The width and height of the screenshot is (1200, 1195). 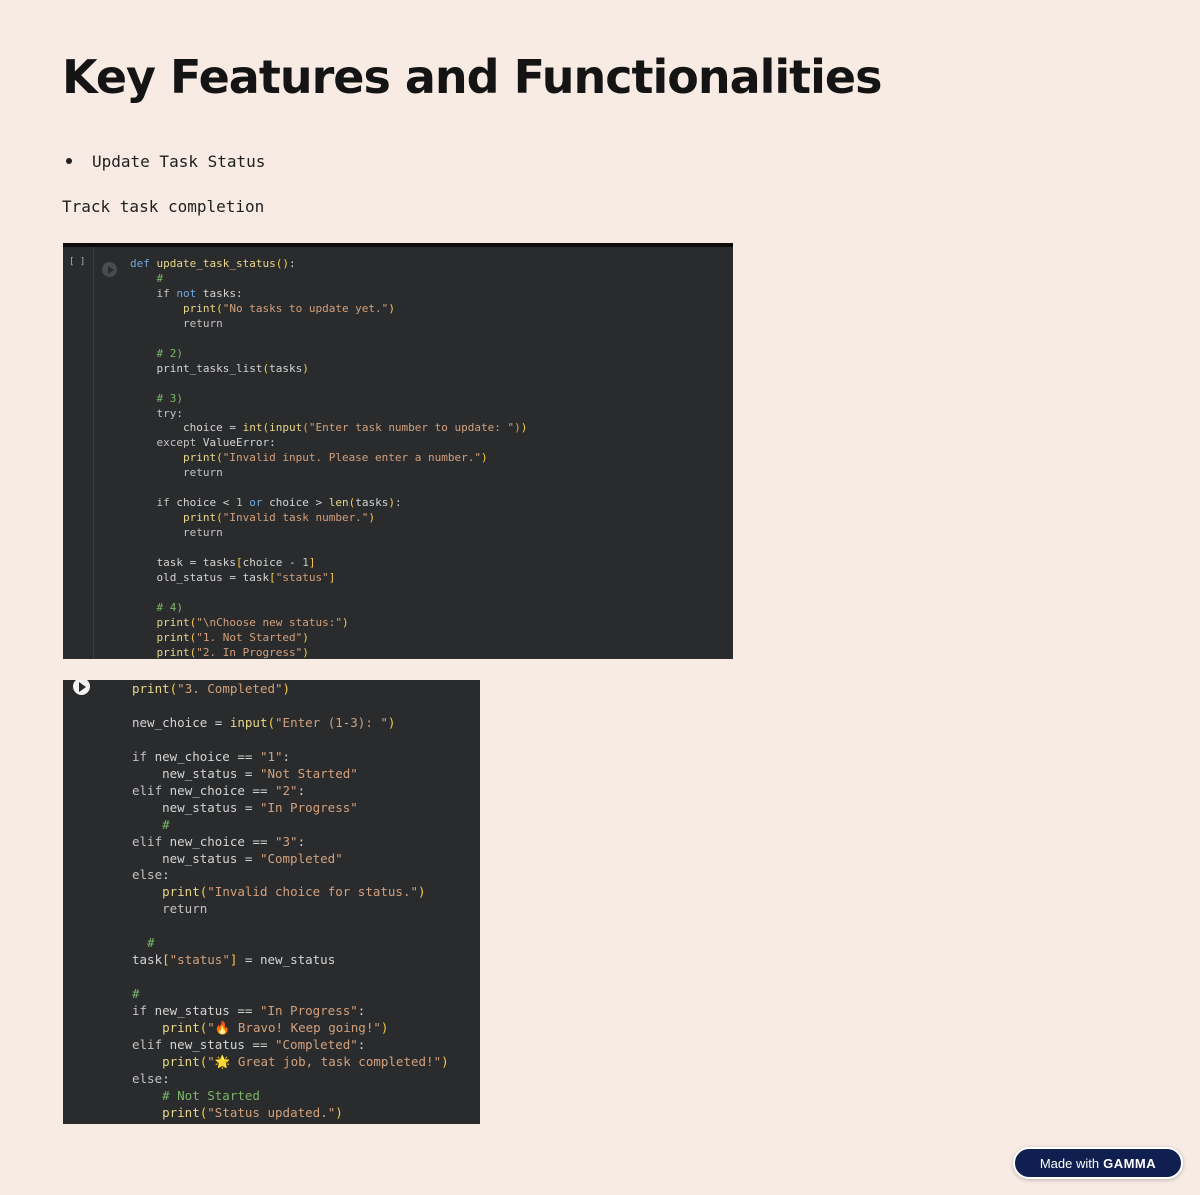 What do you see at coordinates (252, 517) in the screenshot?
I see `code-line: print("Invalid task number.")` at bounding box center [252, 517].